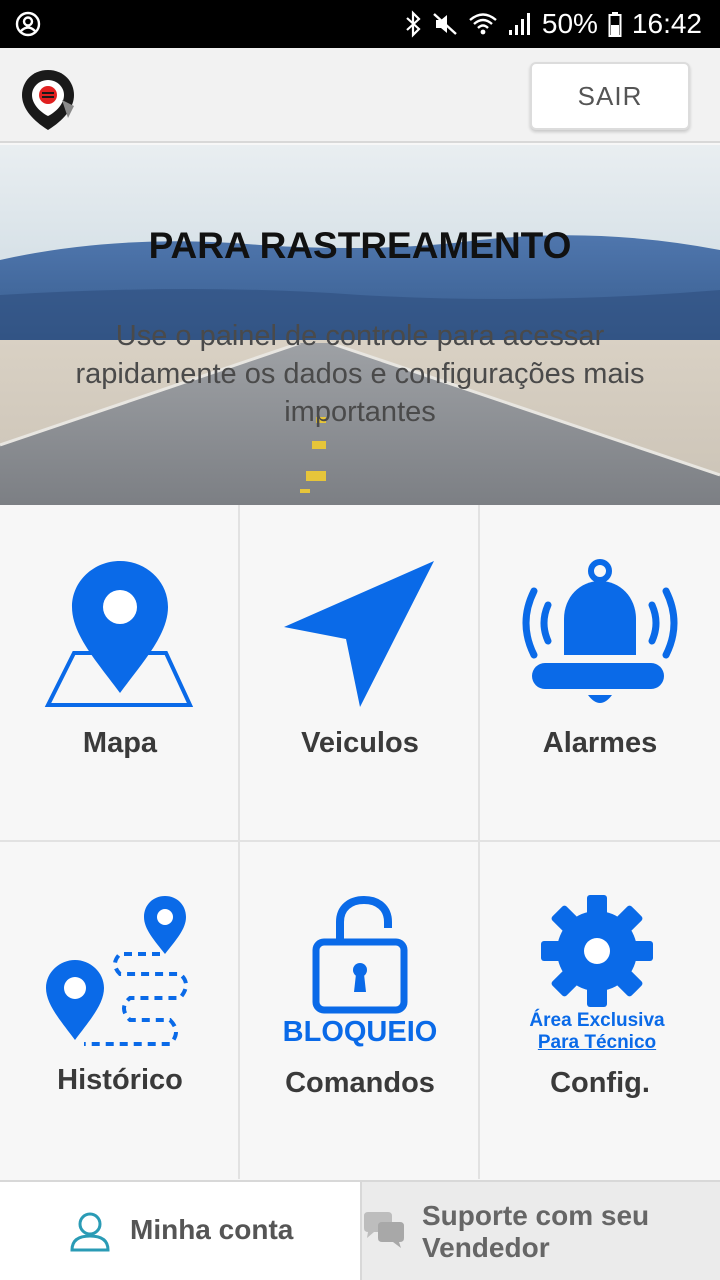  Describe the element at coordinates (117, 971) in the screenshot. I see `route-history-icon` at that location.